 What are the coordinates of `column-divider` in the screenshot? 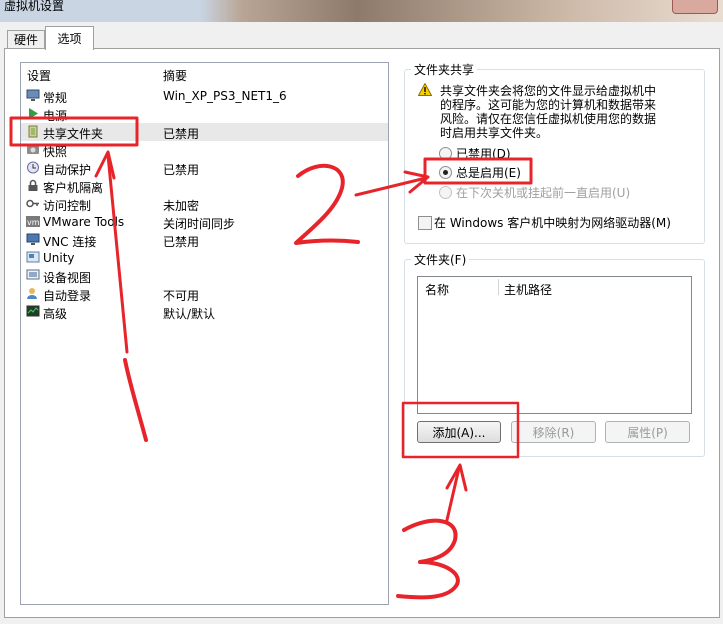 It's located at (498, 287).